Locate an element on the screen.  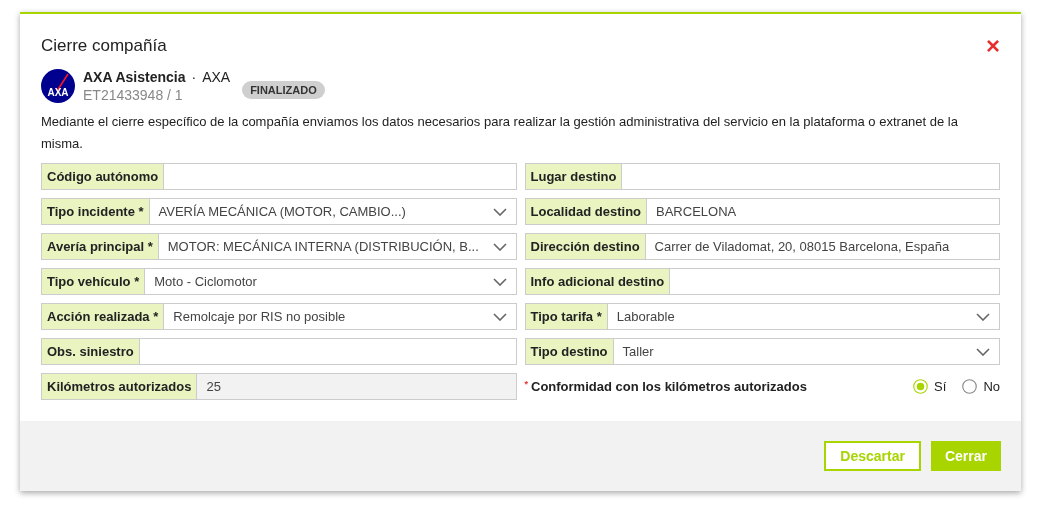
radio-option: No is located at coordinates (981, 386).